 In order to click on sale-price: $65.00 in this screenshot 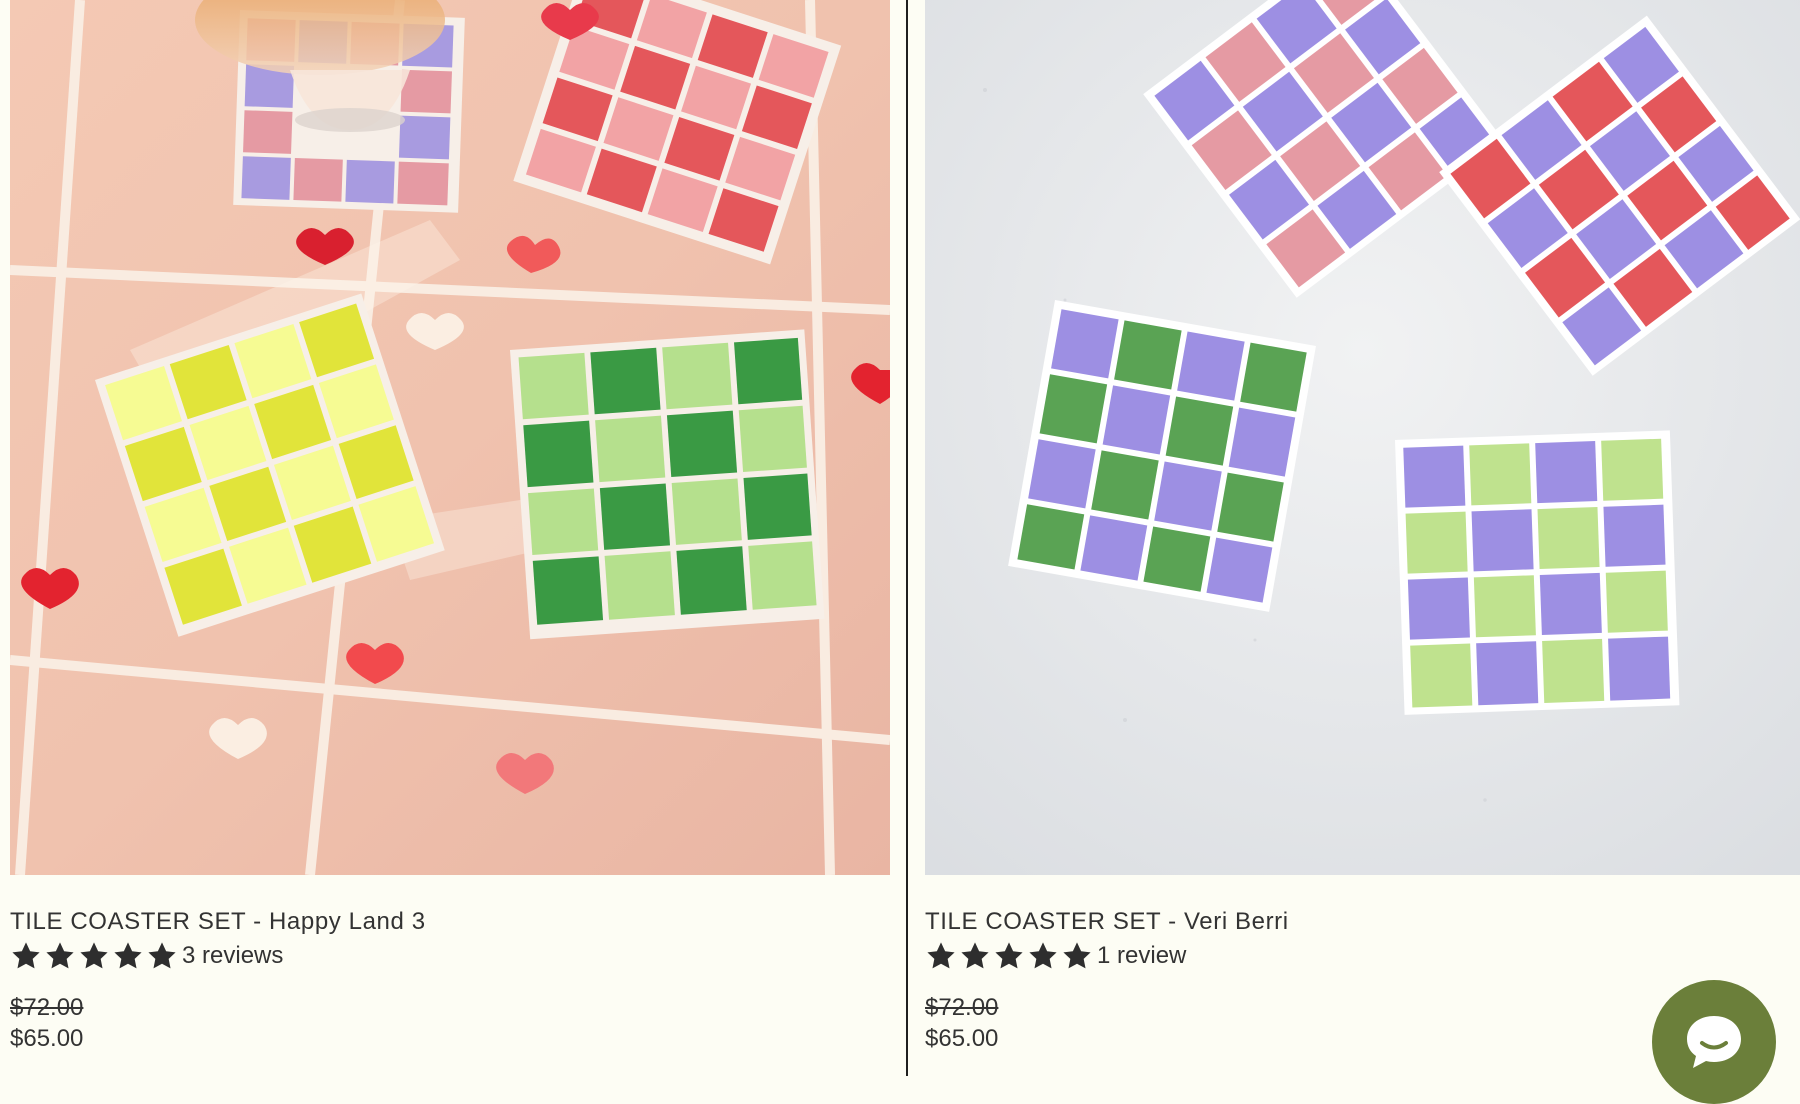, I will do `click(47, 1038)`.